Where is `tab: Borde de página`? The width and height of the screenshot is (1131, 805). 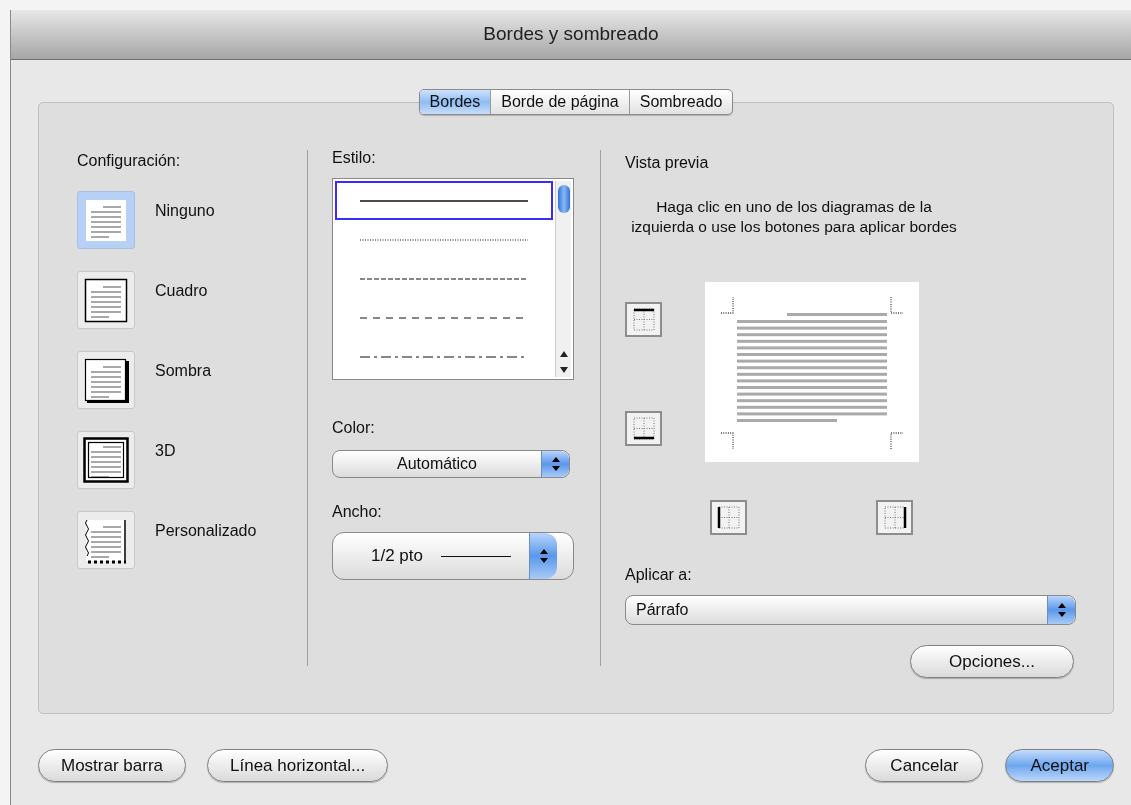
tab: Borde de página is located at coordinates (559, 102).